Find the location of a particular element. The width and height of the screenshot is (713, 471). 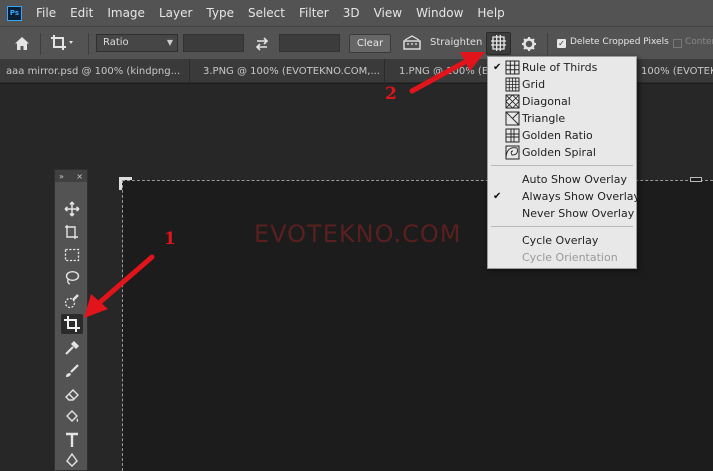

menu-type: Type is located at coordinates (220, 13).